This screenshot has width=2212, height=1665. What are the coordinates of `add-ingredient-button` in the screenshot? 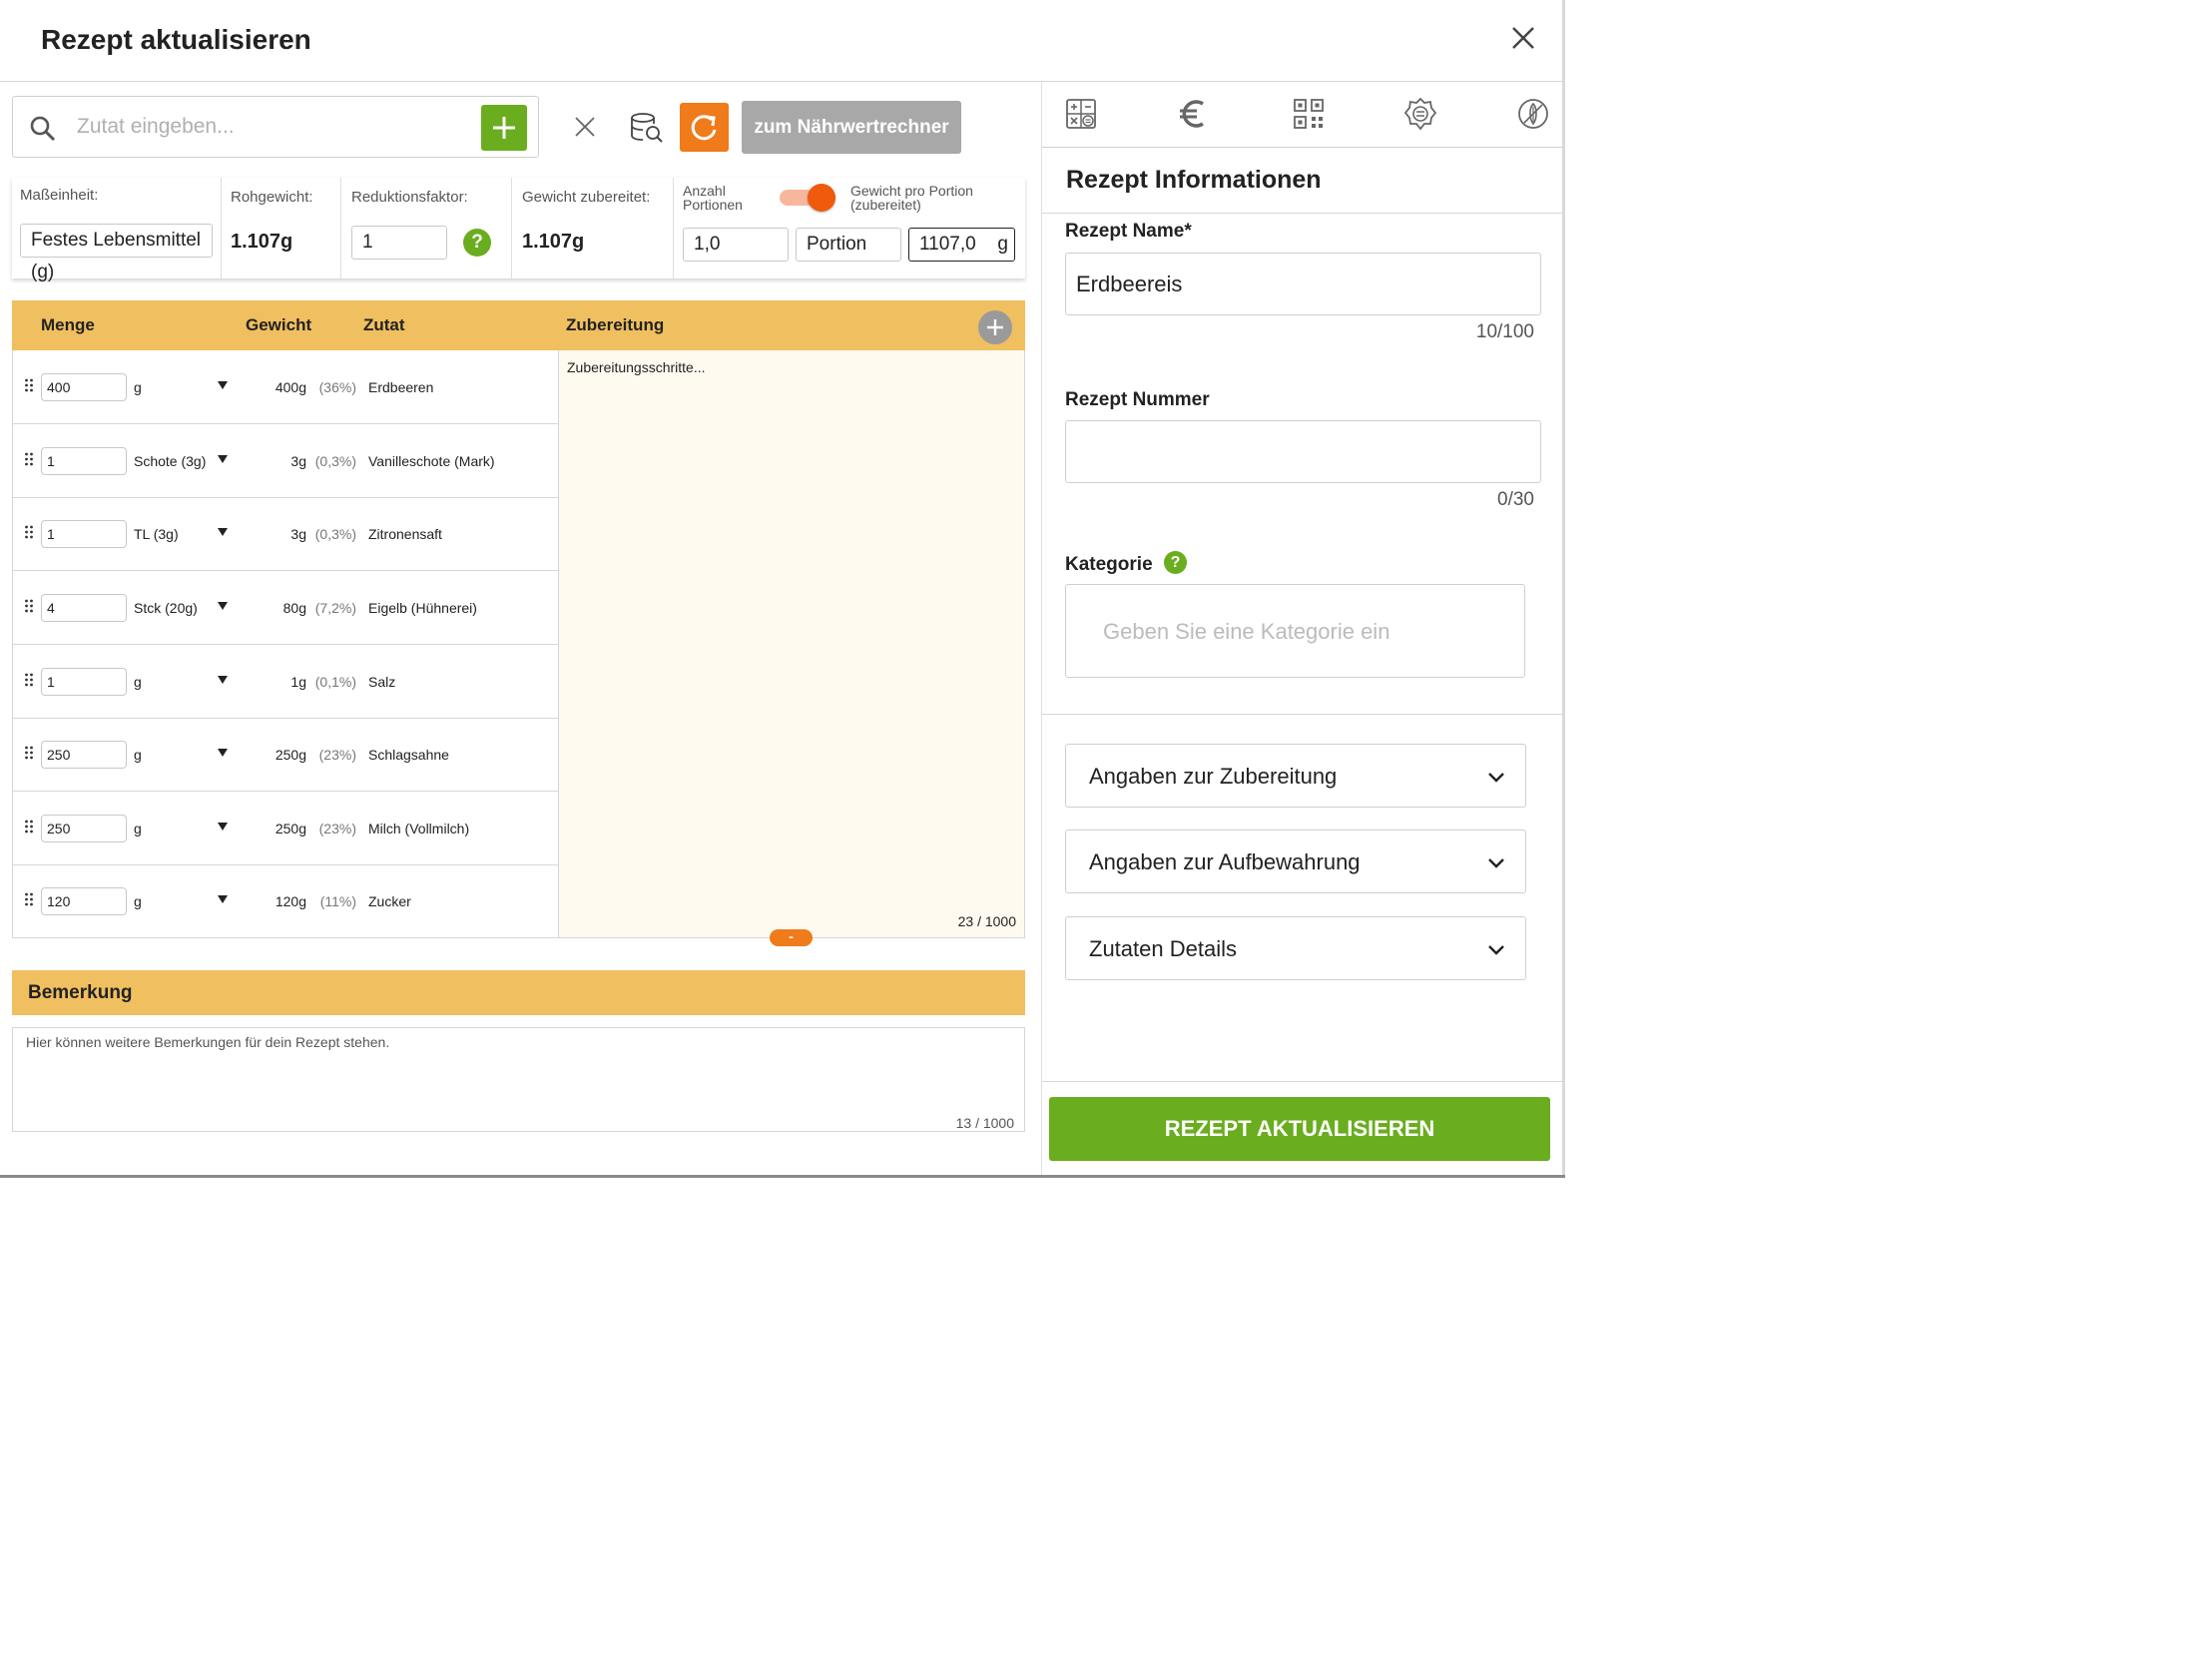 It's located at (504, 128).